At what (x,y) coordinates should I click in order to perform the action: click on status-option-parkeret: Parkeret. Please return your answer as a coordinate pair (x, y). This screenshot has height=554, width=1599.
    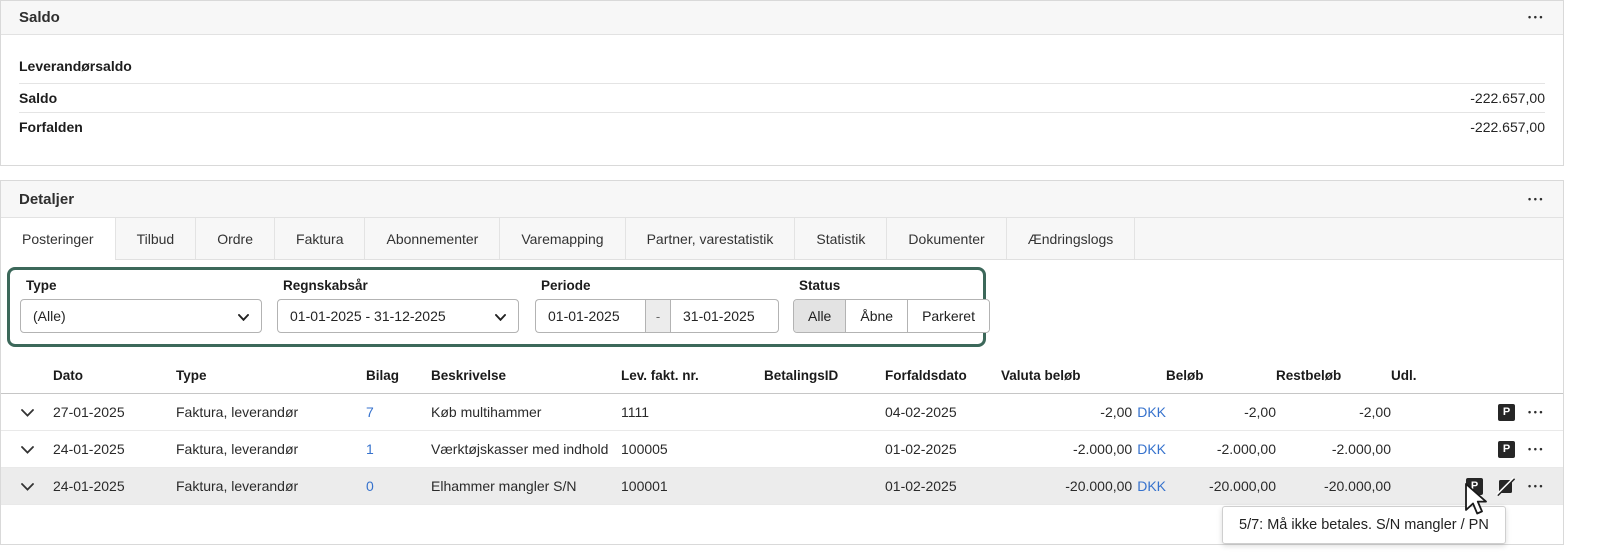
    Looking at the image, I should click on (948, 316).